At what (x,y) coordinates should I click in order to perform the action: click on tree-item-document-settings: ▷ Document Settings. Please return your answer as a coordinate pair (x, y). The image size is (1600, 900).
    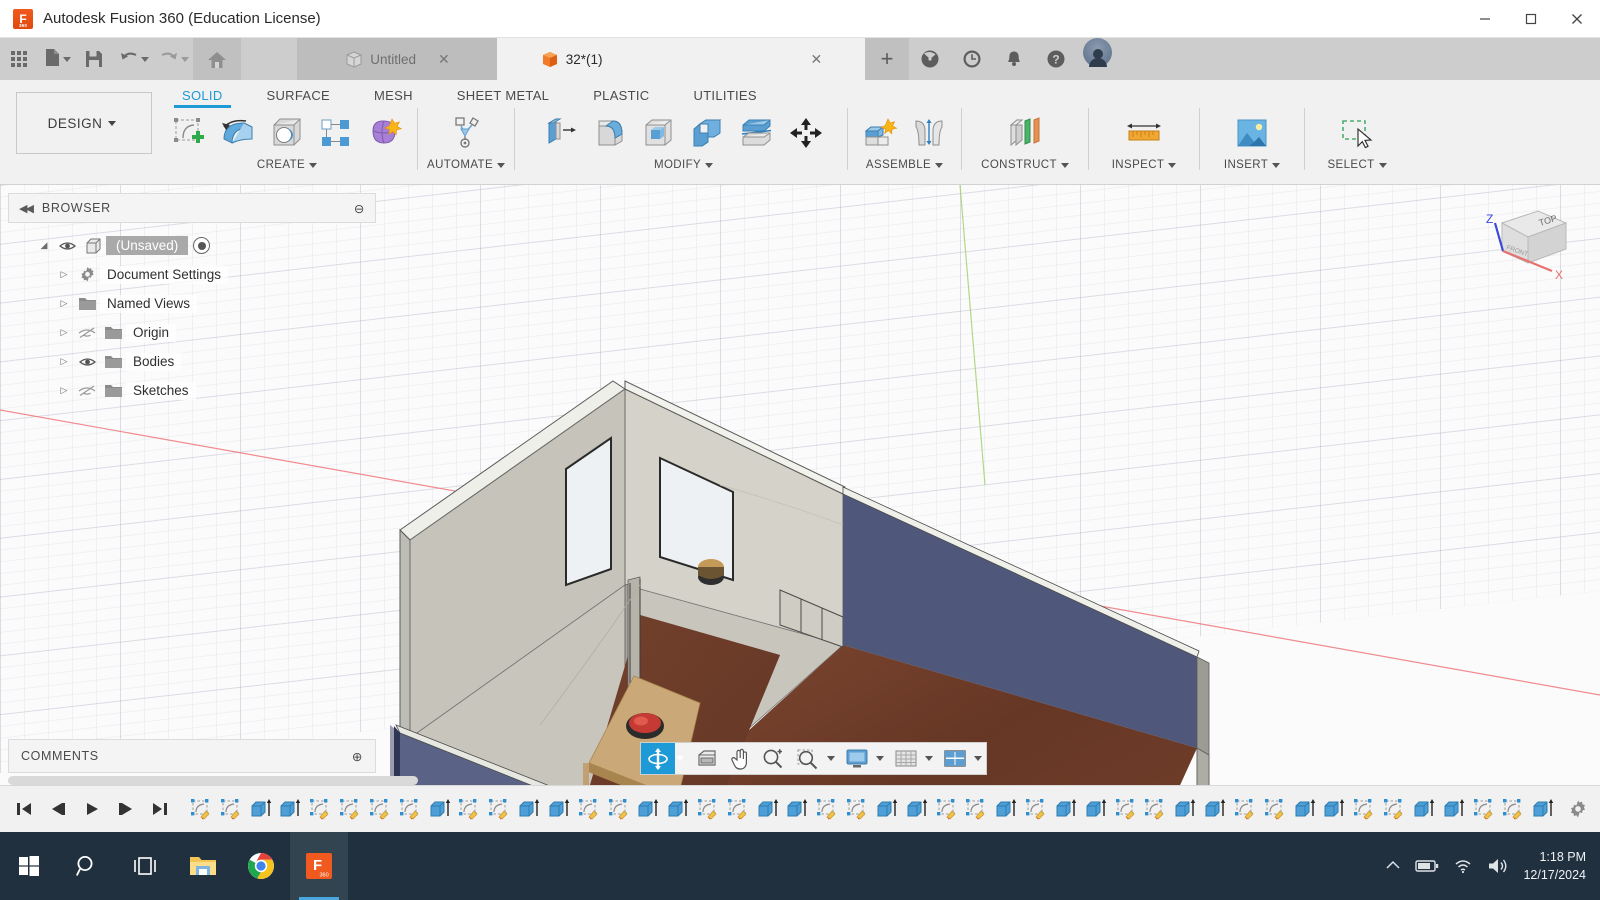
    Looking at the image, I should click on (192, 274).